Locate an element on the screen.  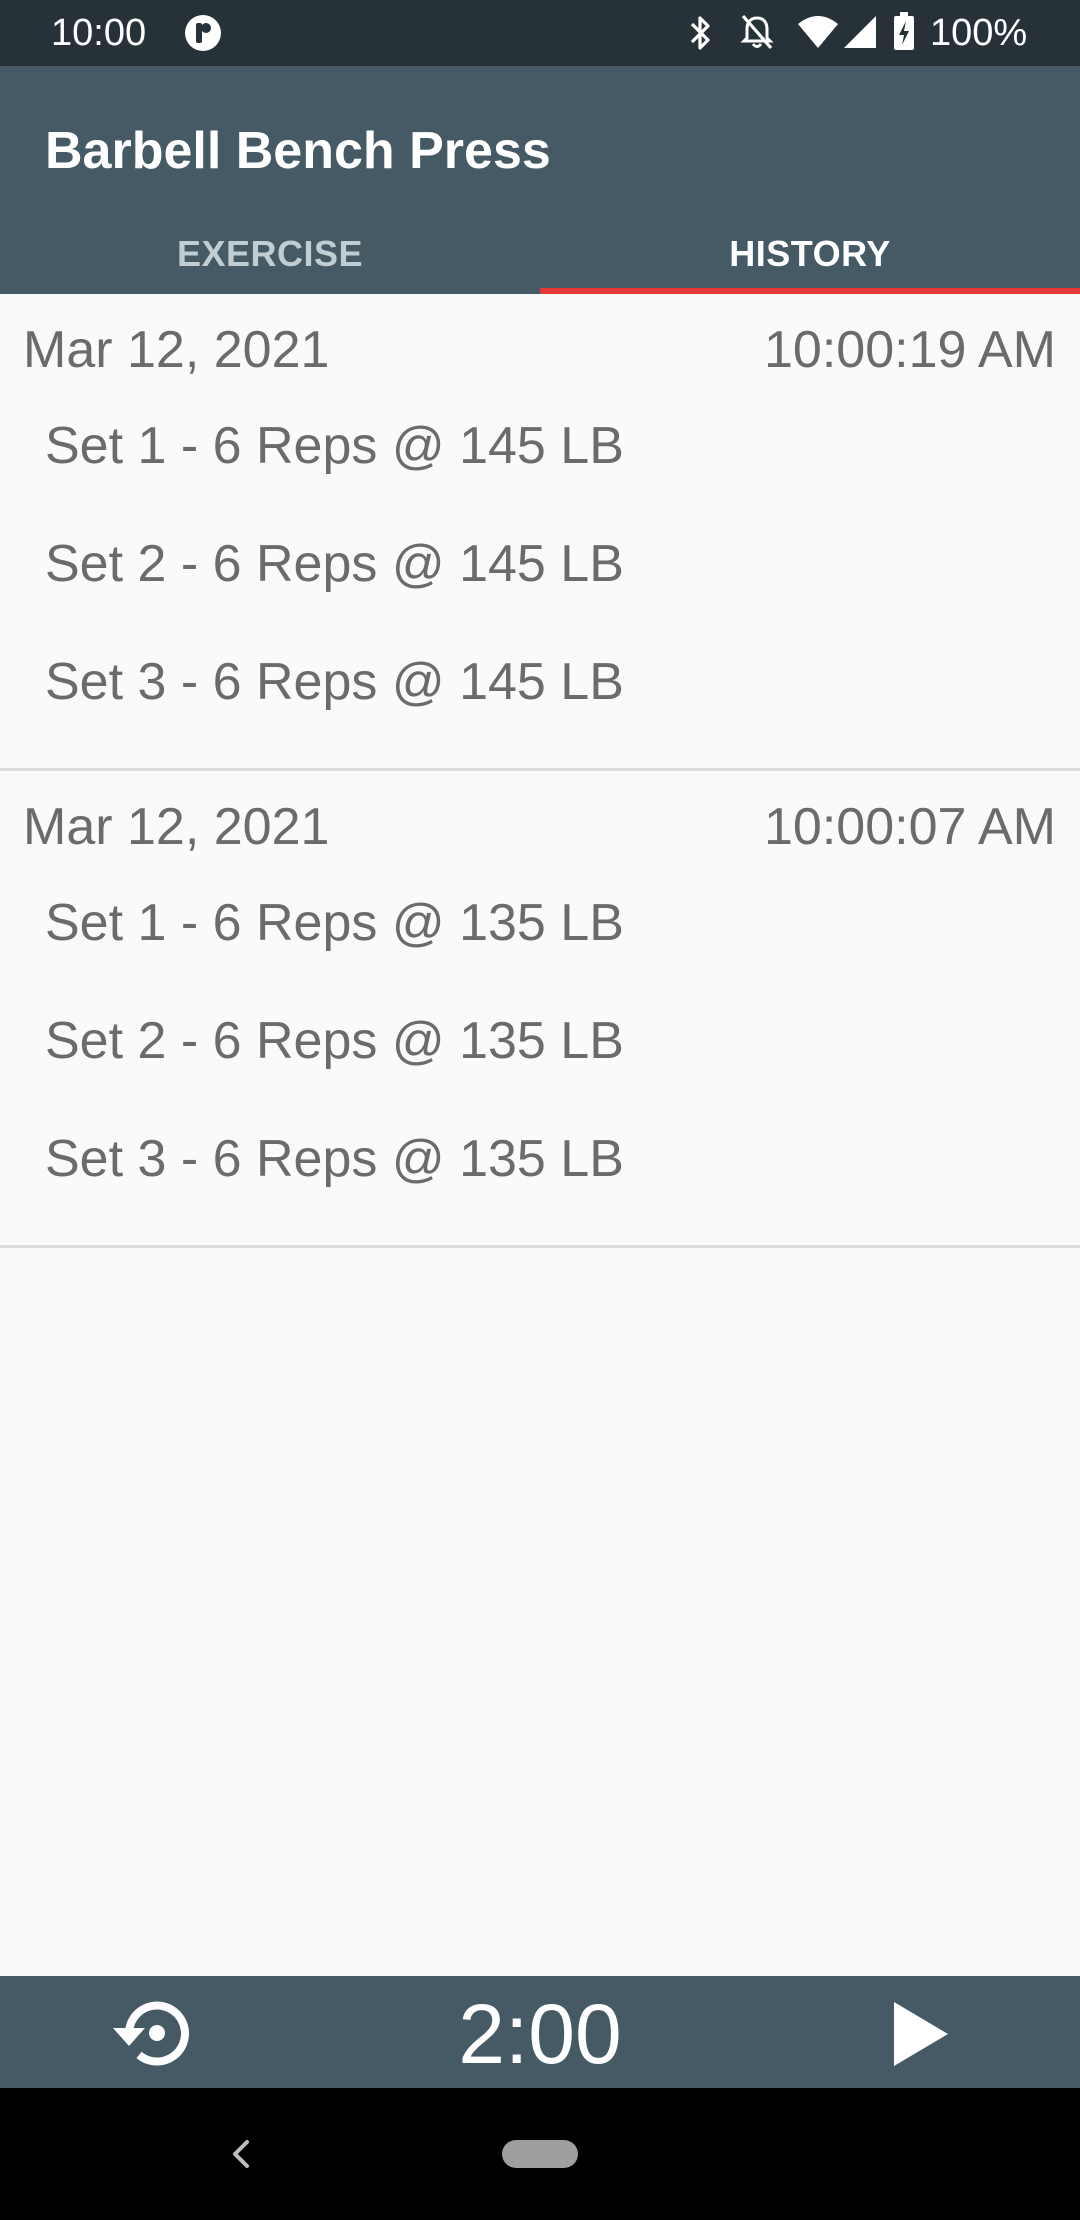
set-row: Set 3 - 6 Reps @ 145 LB is located at coordinates (334, 682).